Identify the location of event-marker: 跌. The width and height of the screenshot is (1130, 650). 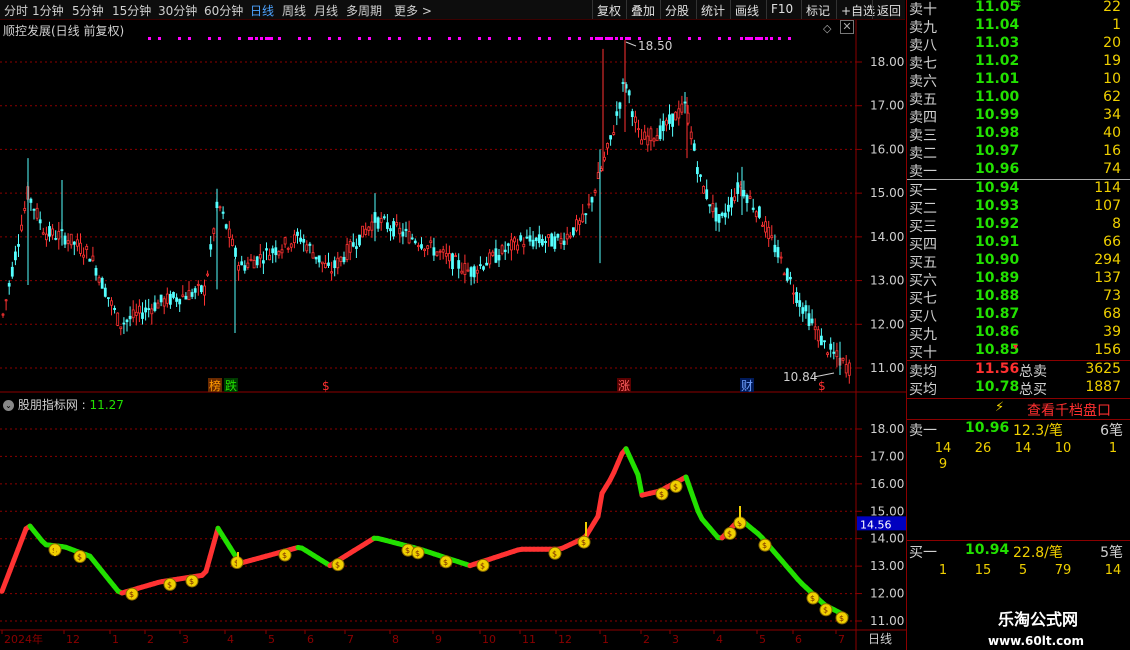
(231, 385).